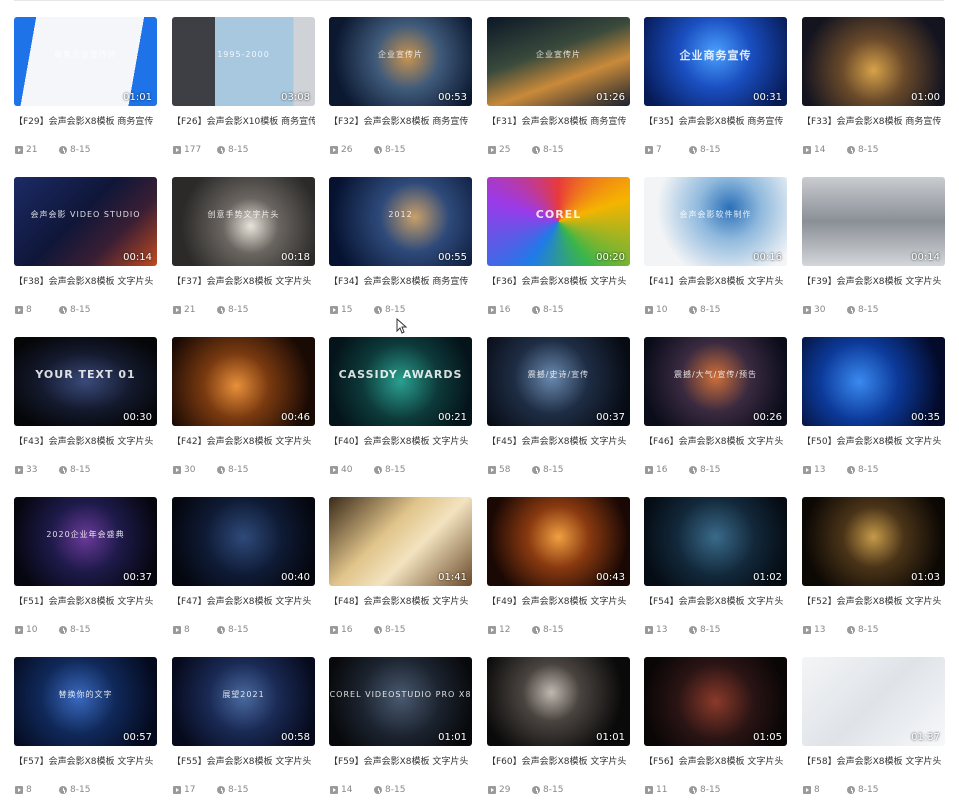  What do you see at coordinates (243, 541) in the screenshot?
I see `video-thumbnail: 00:40` at bounding box center [243, 541].